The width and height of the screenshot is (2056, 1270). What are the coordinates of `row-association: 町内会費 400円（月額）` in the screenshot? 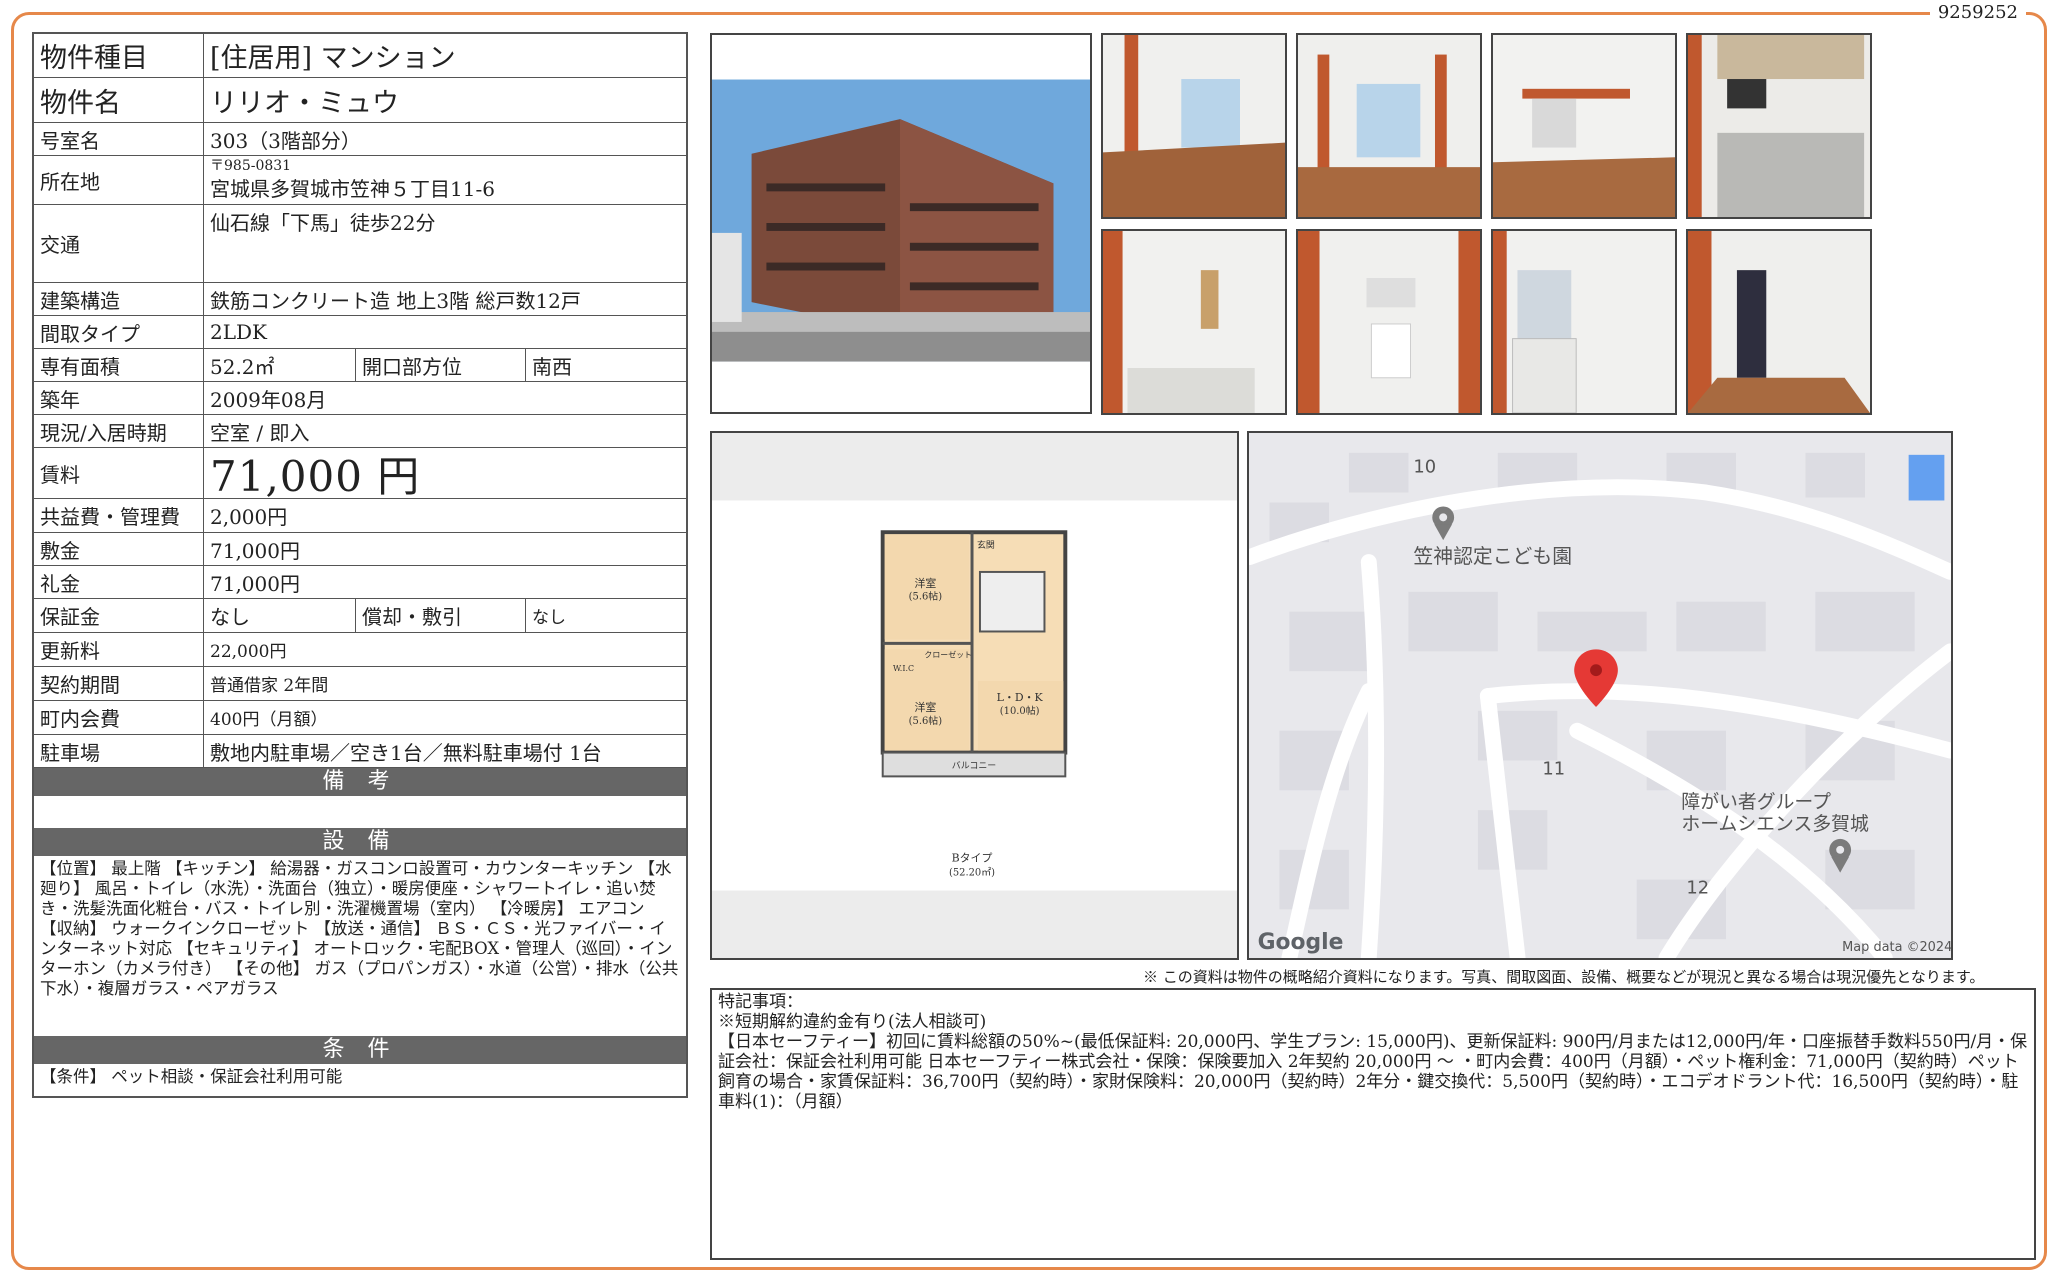 It's located at (360, 718).